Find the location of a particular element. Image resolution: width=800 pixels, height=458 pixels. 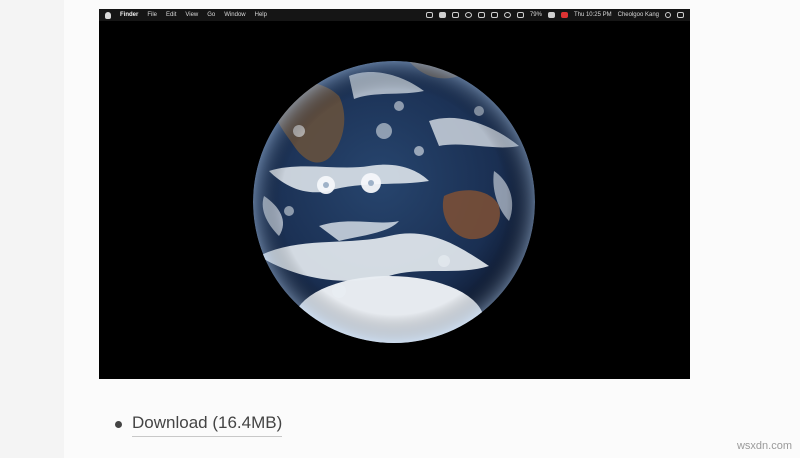

menu-go: Go is located at coordinates (211, 15).